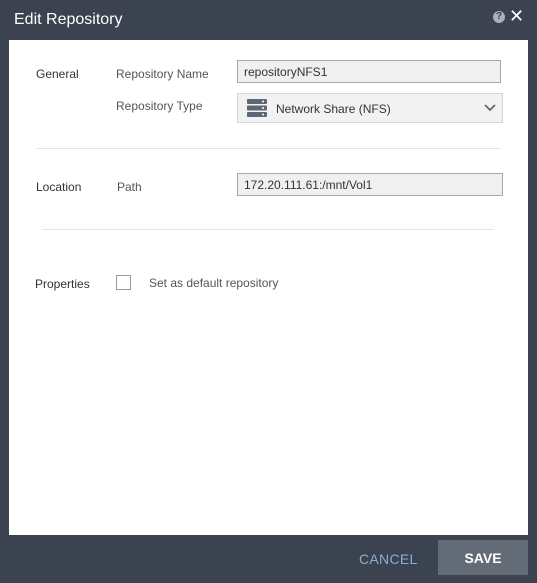 The image size is (537, 583). Describe the element at coordinates (257, 108) in the screenshot. I see `storage-server-icon` at that location.